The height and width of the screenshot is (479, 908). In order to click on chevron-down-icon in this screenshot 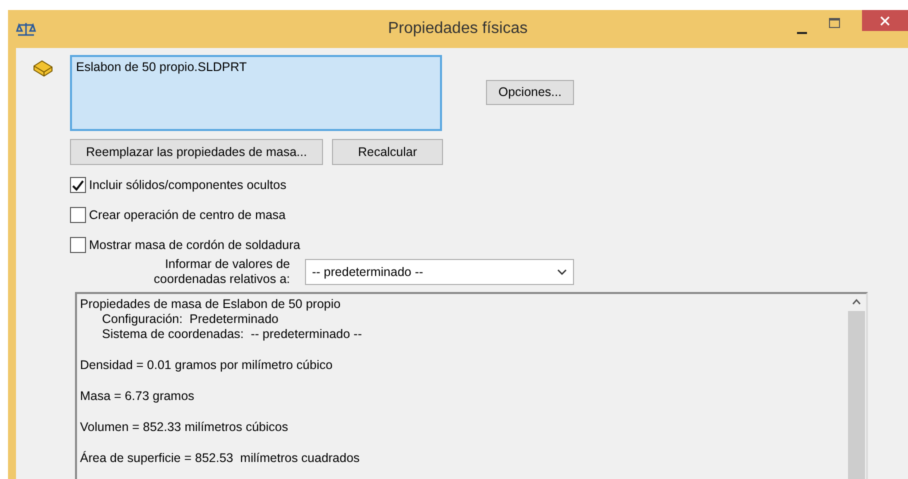, I will do `click(562, 272)`.